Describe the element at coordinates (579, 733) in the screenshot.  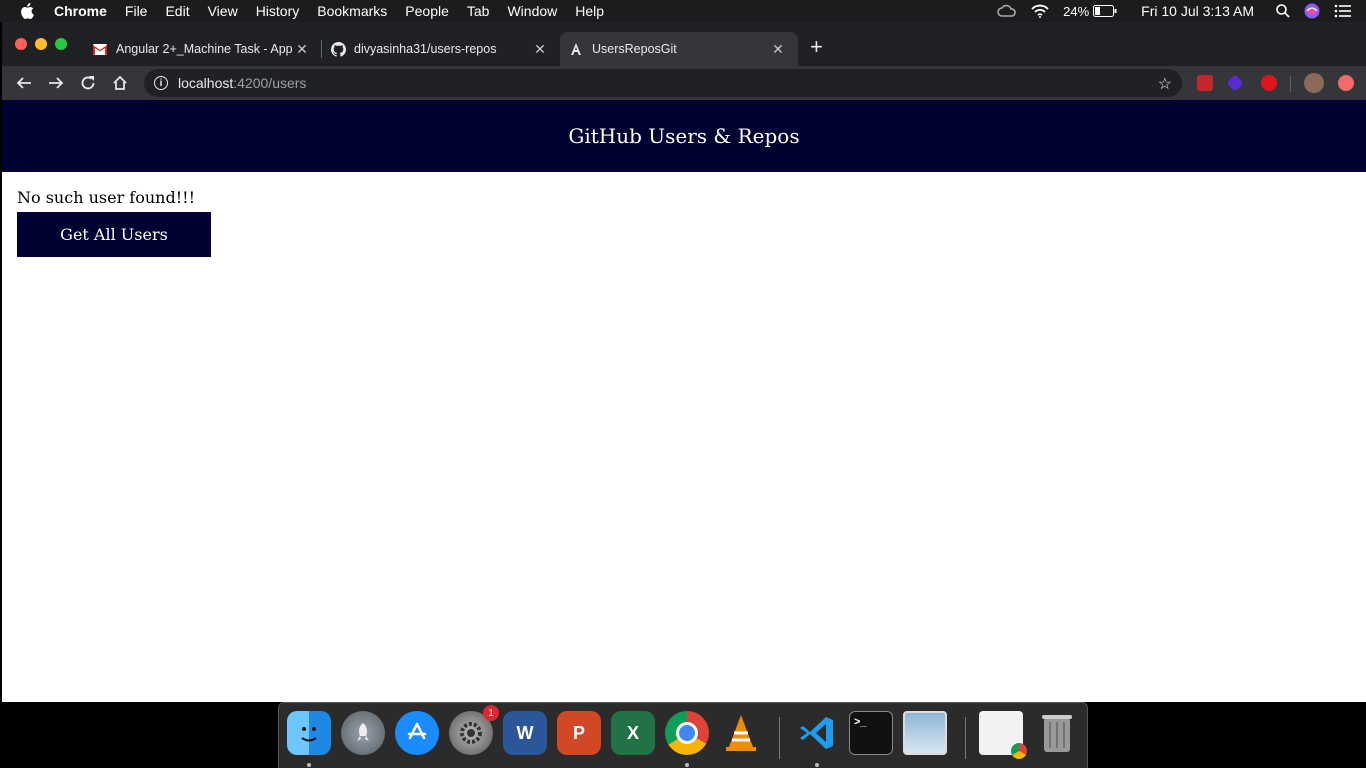
I see `powerpoint-icon: P` at that location.